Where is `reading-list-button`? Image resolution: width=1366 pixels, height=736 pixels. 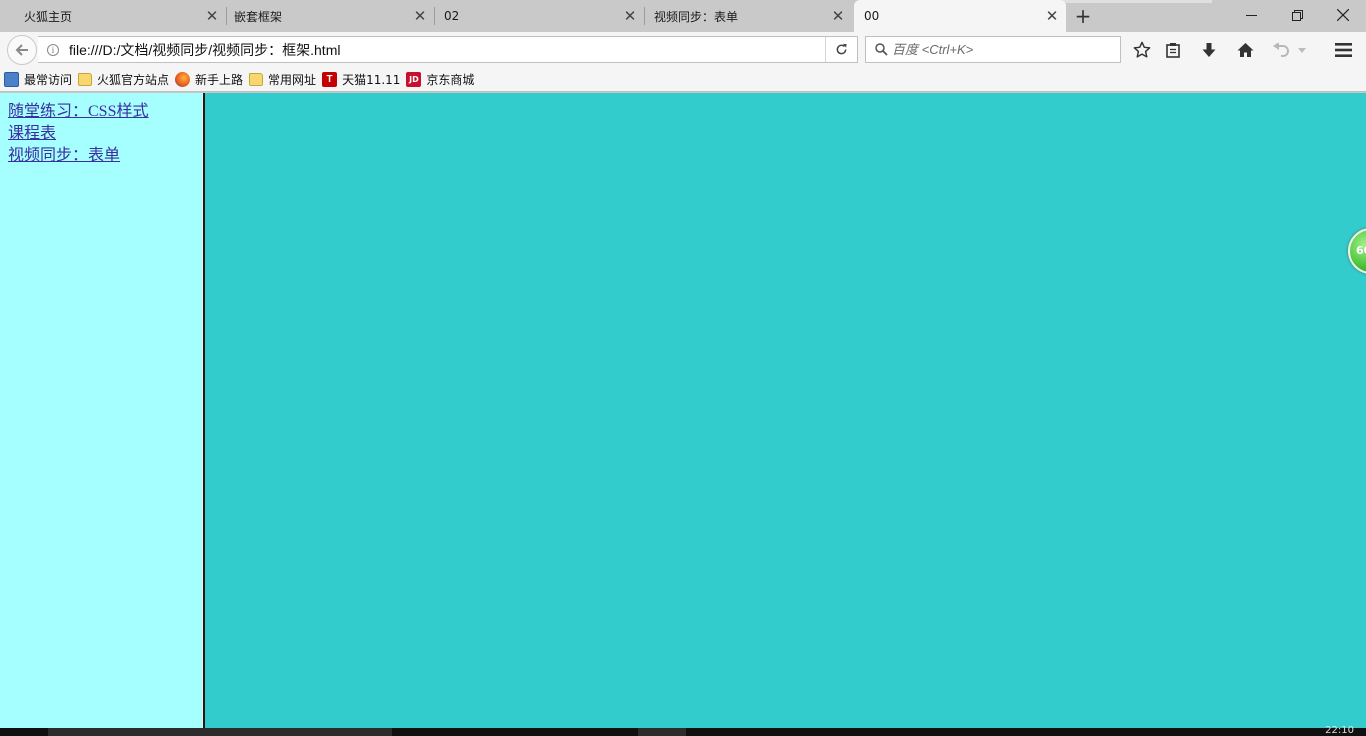 reading-list-button is located at coordinates (1173, 50).